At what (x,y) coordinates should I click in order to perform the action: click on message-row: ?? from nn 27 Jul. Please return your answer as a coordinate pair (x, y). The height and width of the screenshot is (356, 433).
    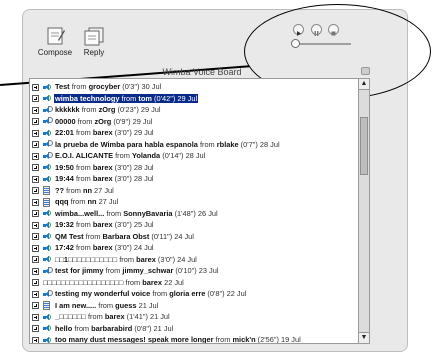
    Looking at the image, I should click on (195, 190).